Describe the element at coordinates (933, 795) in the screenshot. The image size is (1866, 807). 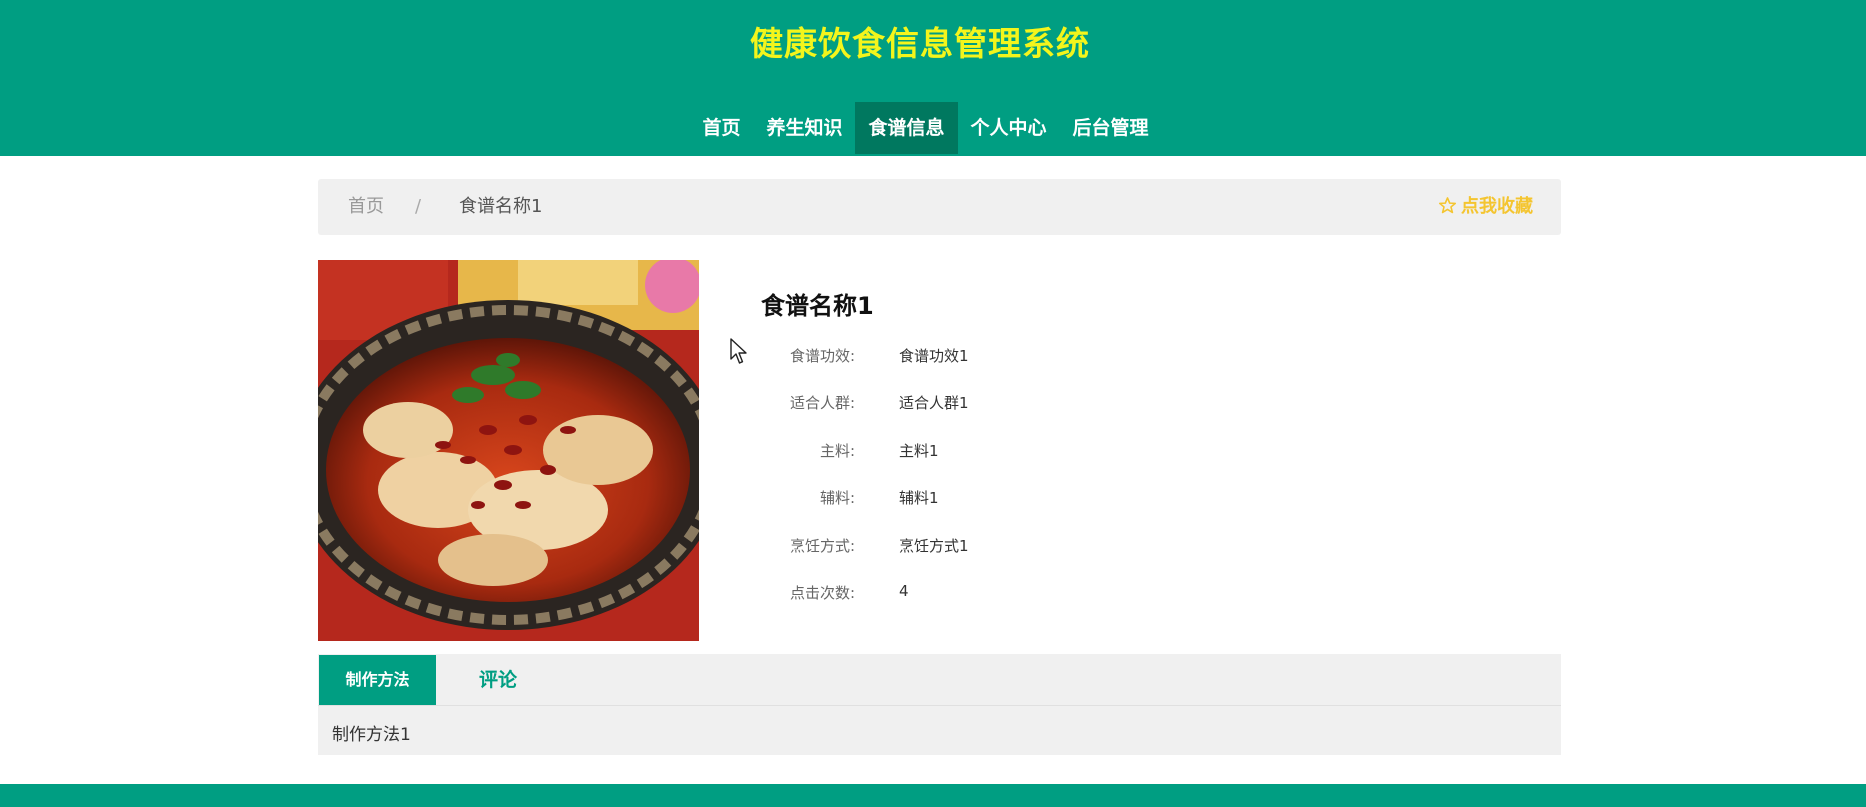
I see `footer` at that location.